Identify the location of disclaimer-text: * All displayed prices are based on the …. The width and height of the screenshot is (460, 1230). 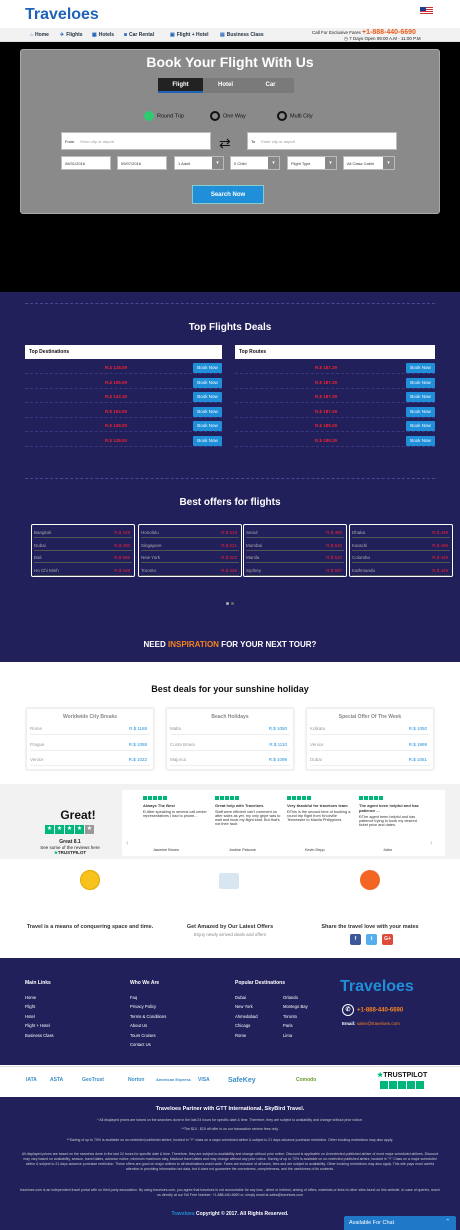
(230, 1120).